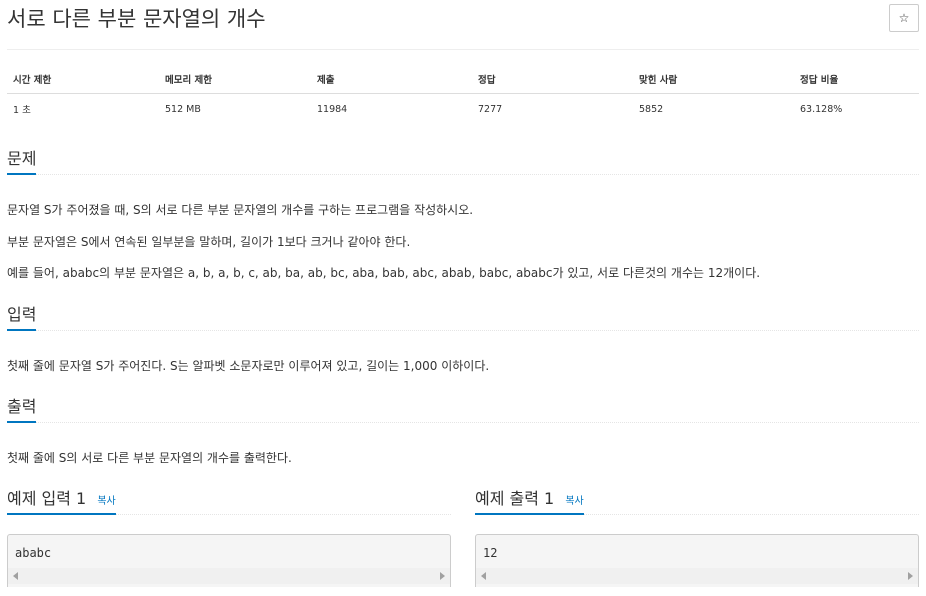  What do you see at coordinates (47, 498) in the screenshot?
I see `sample-input-heading: 예제 입력 1` at bounding box center [47, 498].